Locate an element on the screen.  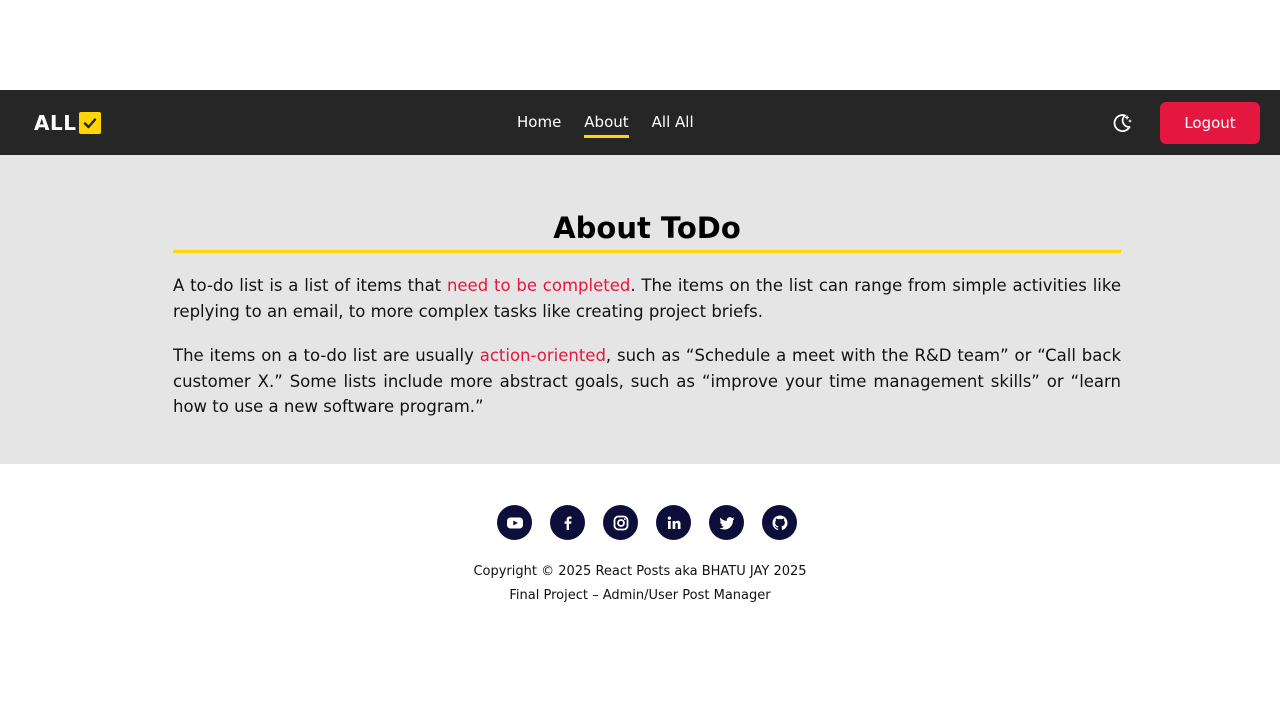
checkbox-icon is located at coordinates (90, 123).